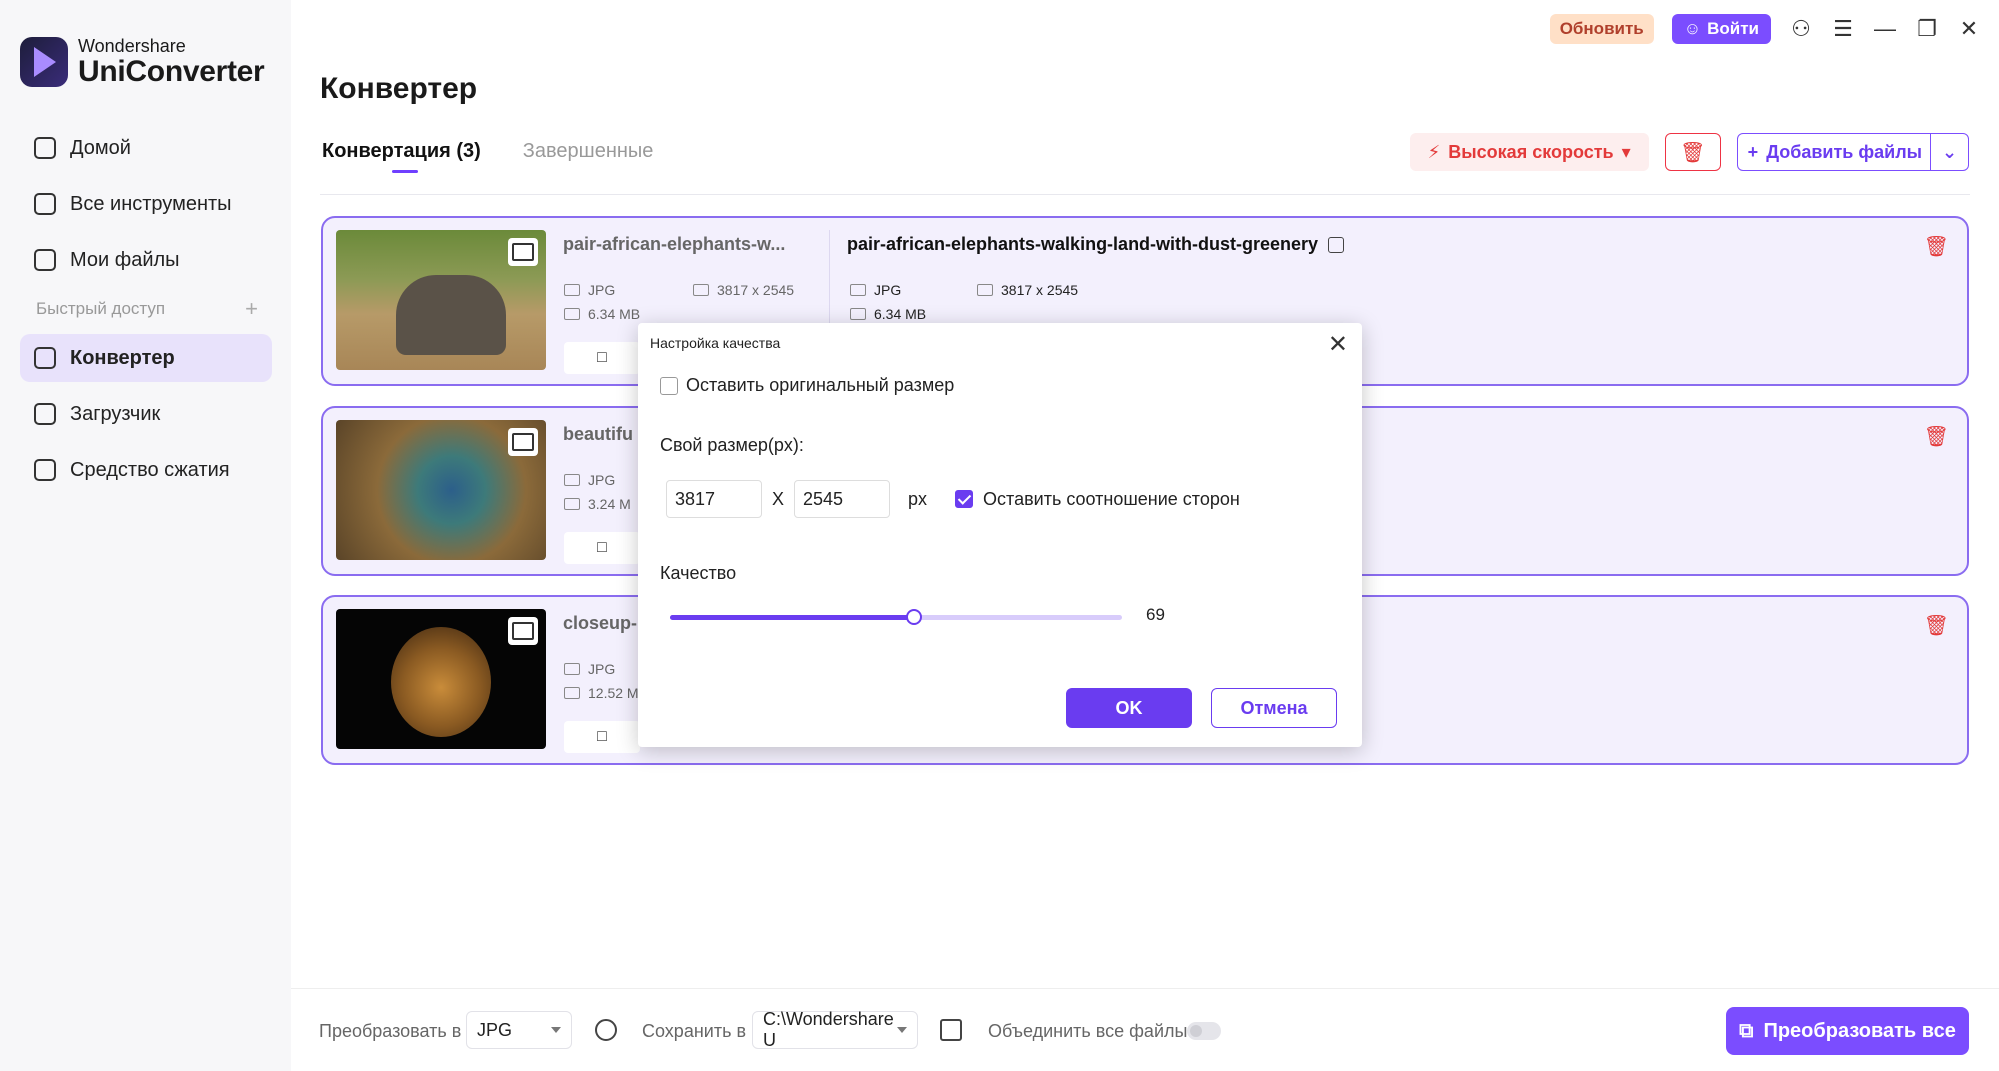  I want to click on high-speed-label: Высокая скорость, so click(1531, 151).